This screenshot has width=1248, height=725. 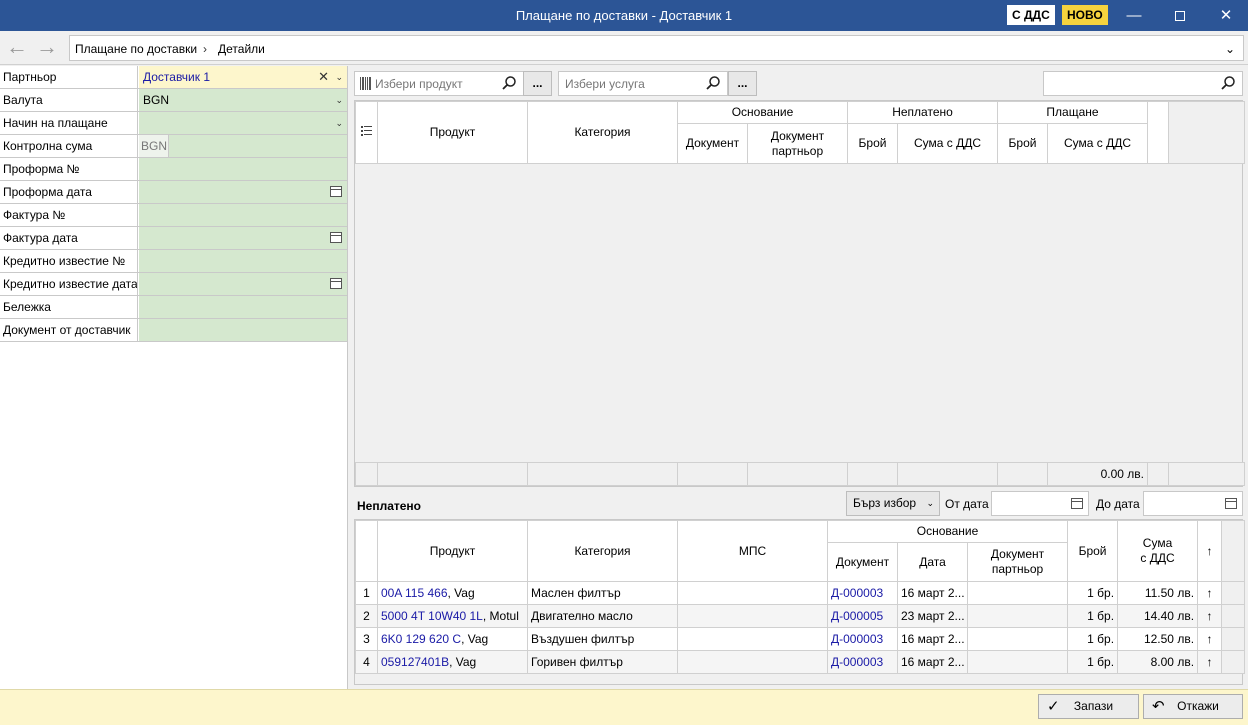 I want to click on product-code-link: 059127401B, so click(x=415, y=662).